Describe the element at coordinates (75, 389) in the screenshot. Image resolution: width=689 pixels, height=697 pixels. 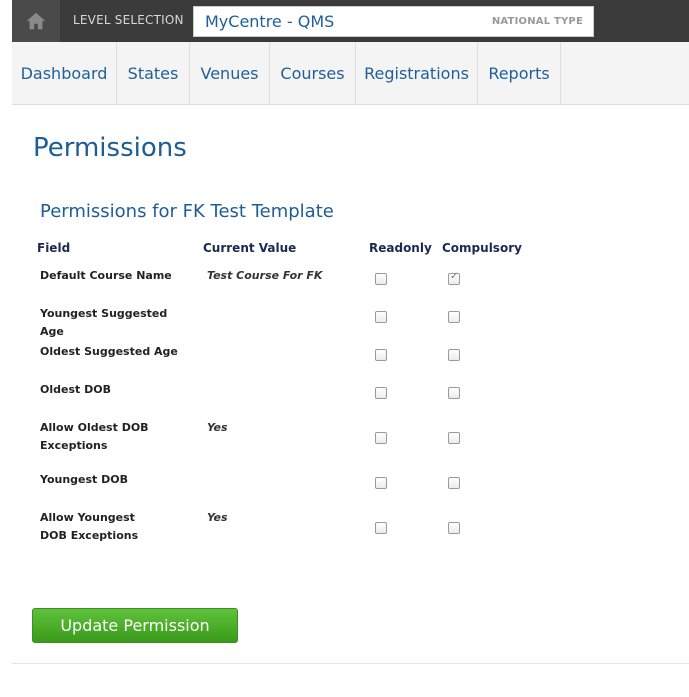
I see `field-name: Oldest DOB` at that location.